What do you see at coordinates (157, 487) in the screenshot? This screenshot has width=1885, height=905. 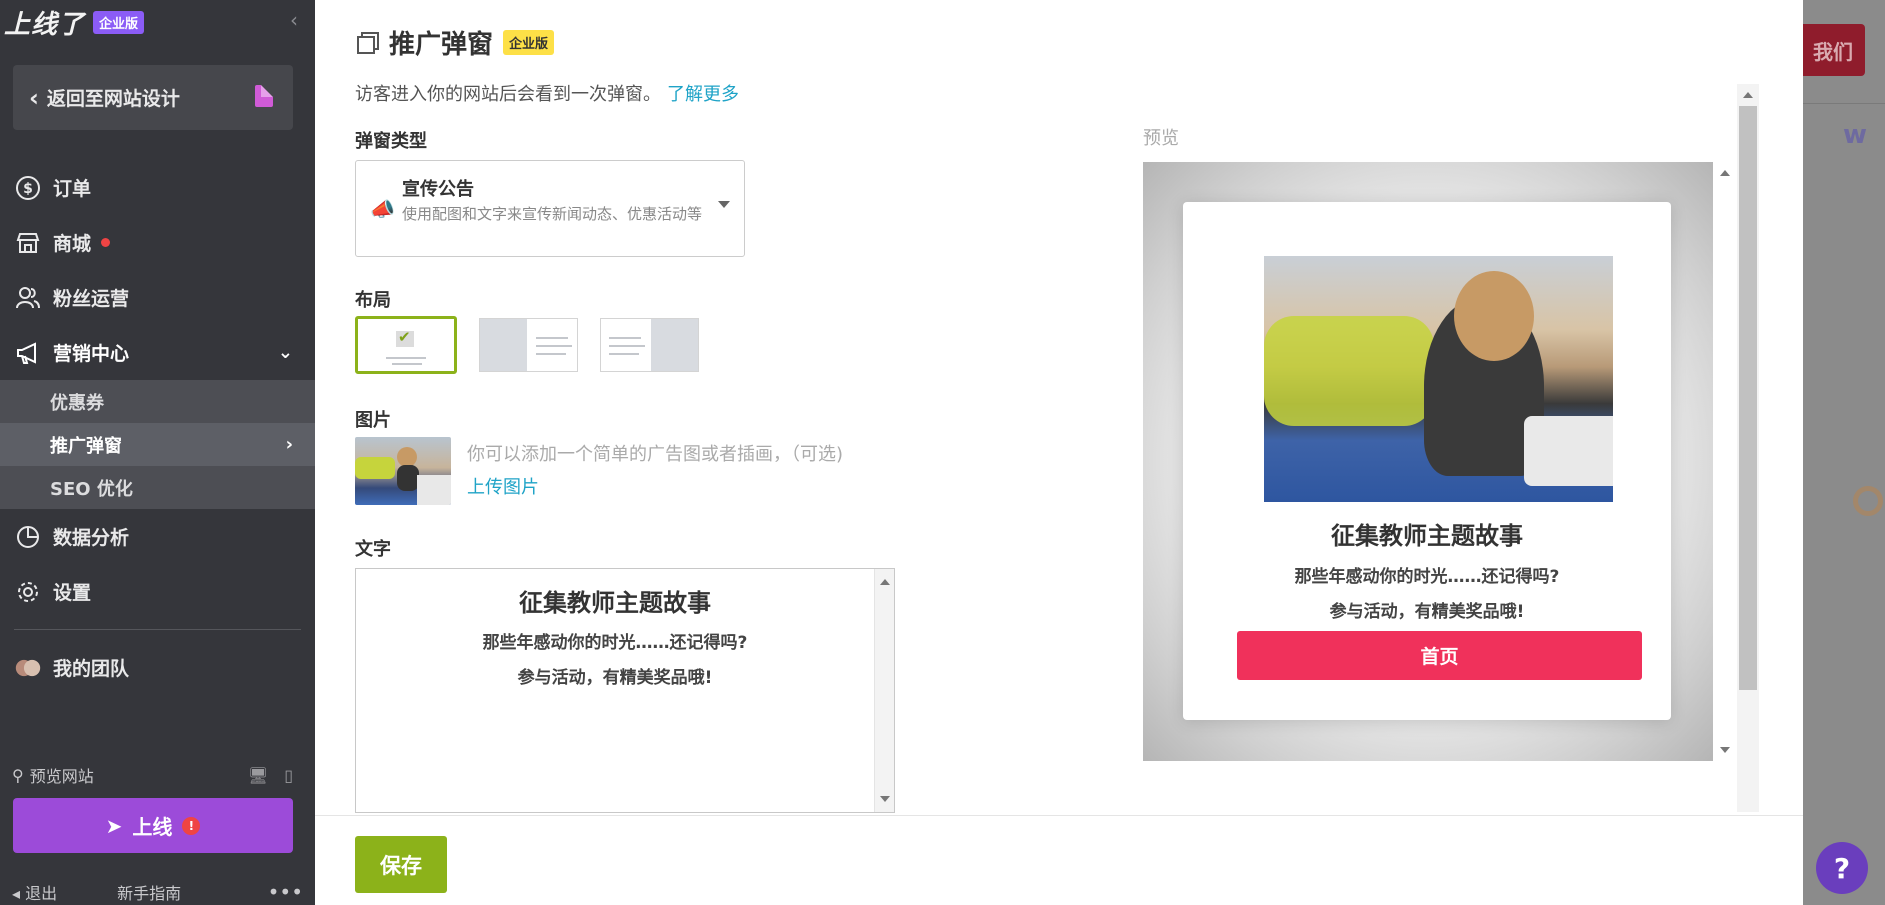 I see `sidebar-subitem-seo: SEO 优化` at bounding box center [157, 487].